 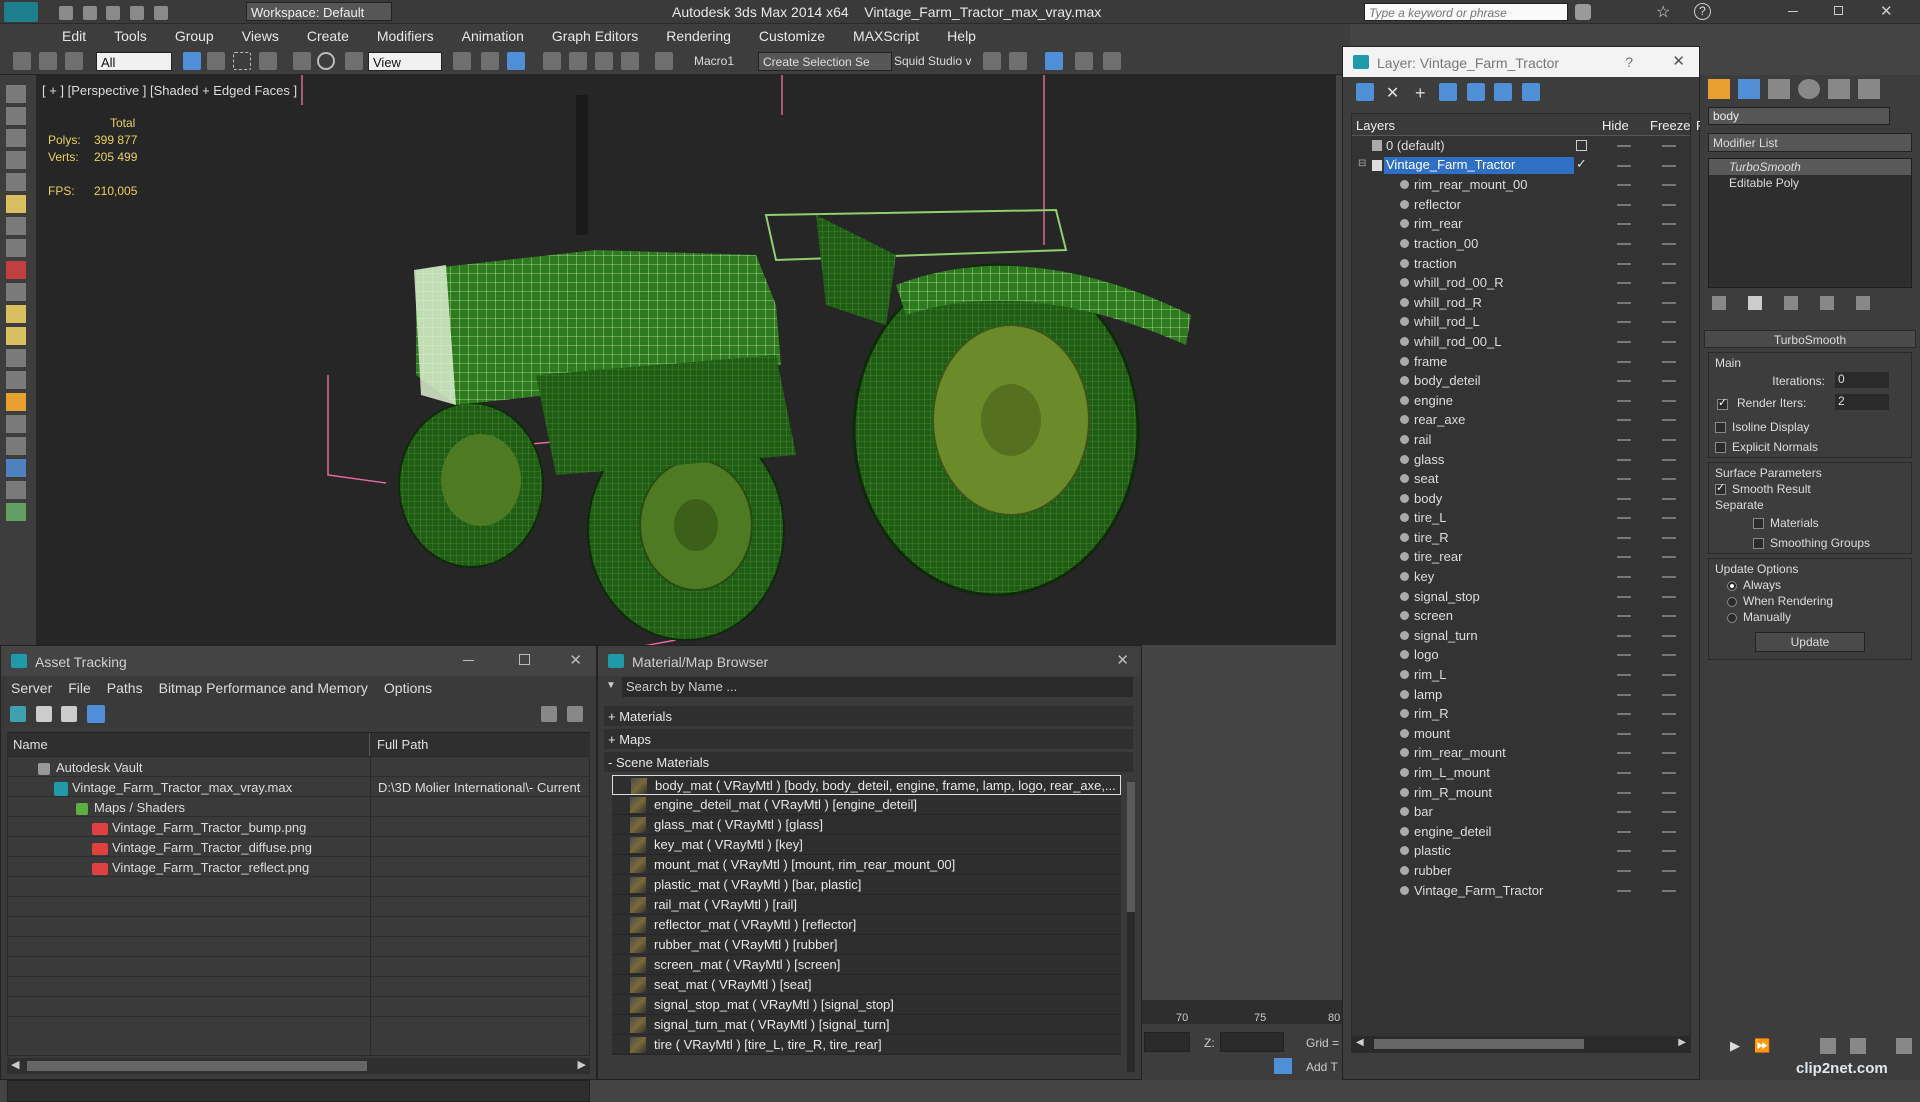 What do you see at coordinates (1521, 460) in the screenshot?
I see `layer-object-row: glass` at bounding box center [1521, 460].